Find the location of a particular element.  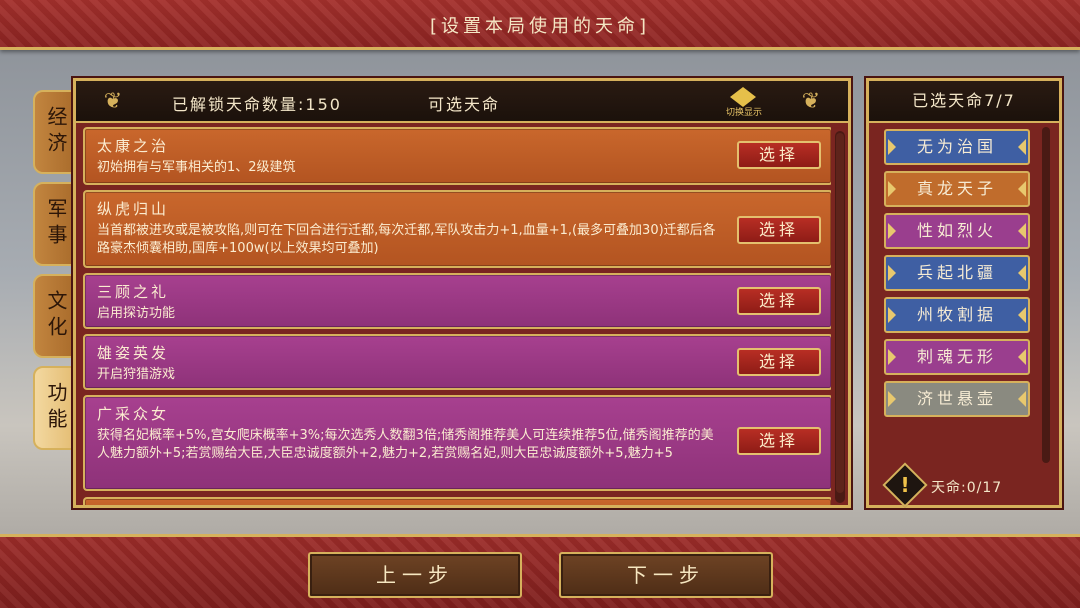

screen-title: [设置本局使用的天命] is located at coordinates (540, 26).